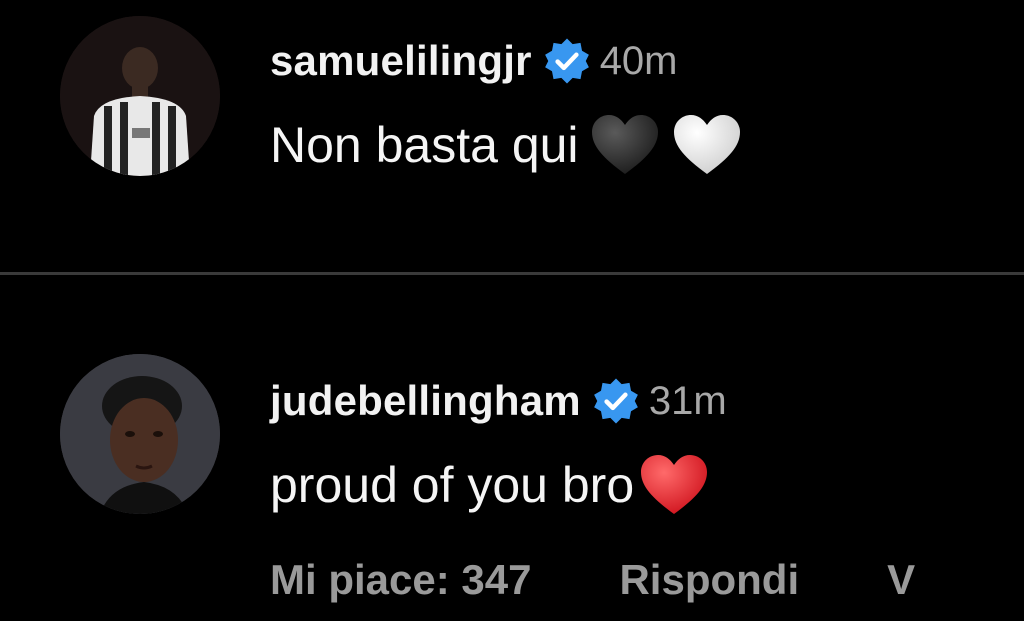 This screenshot has height=621, width=1024. I want to click on comment-body: Non basta qui, so click(506, 145).